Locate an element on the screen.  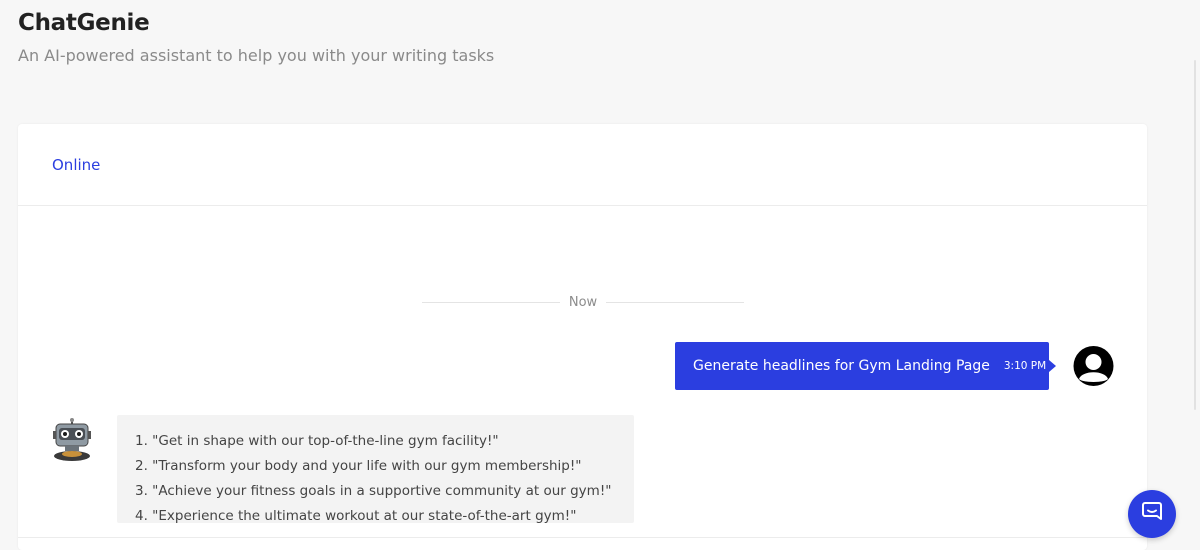
user-avatar-icon is located at coordinates (1093, 366).